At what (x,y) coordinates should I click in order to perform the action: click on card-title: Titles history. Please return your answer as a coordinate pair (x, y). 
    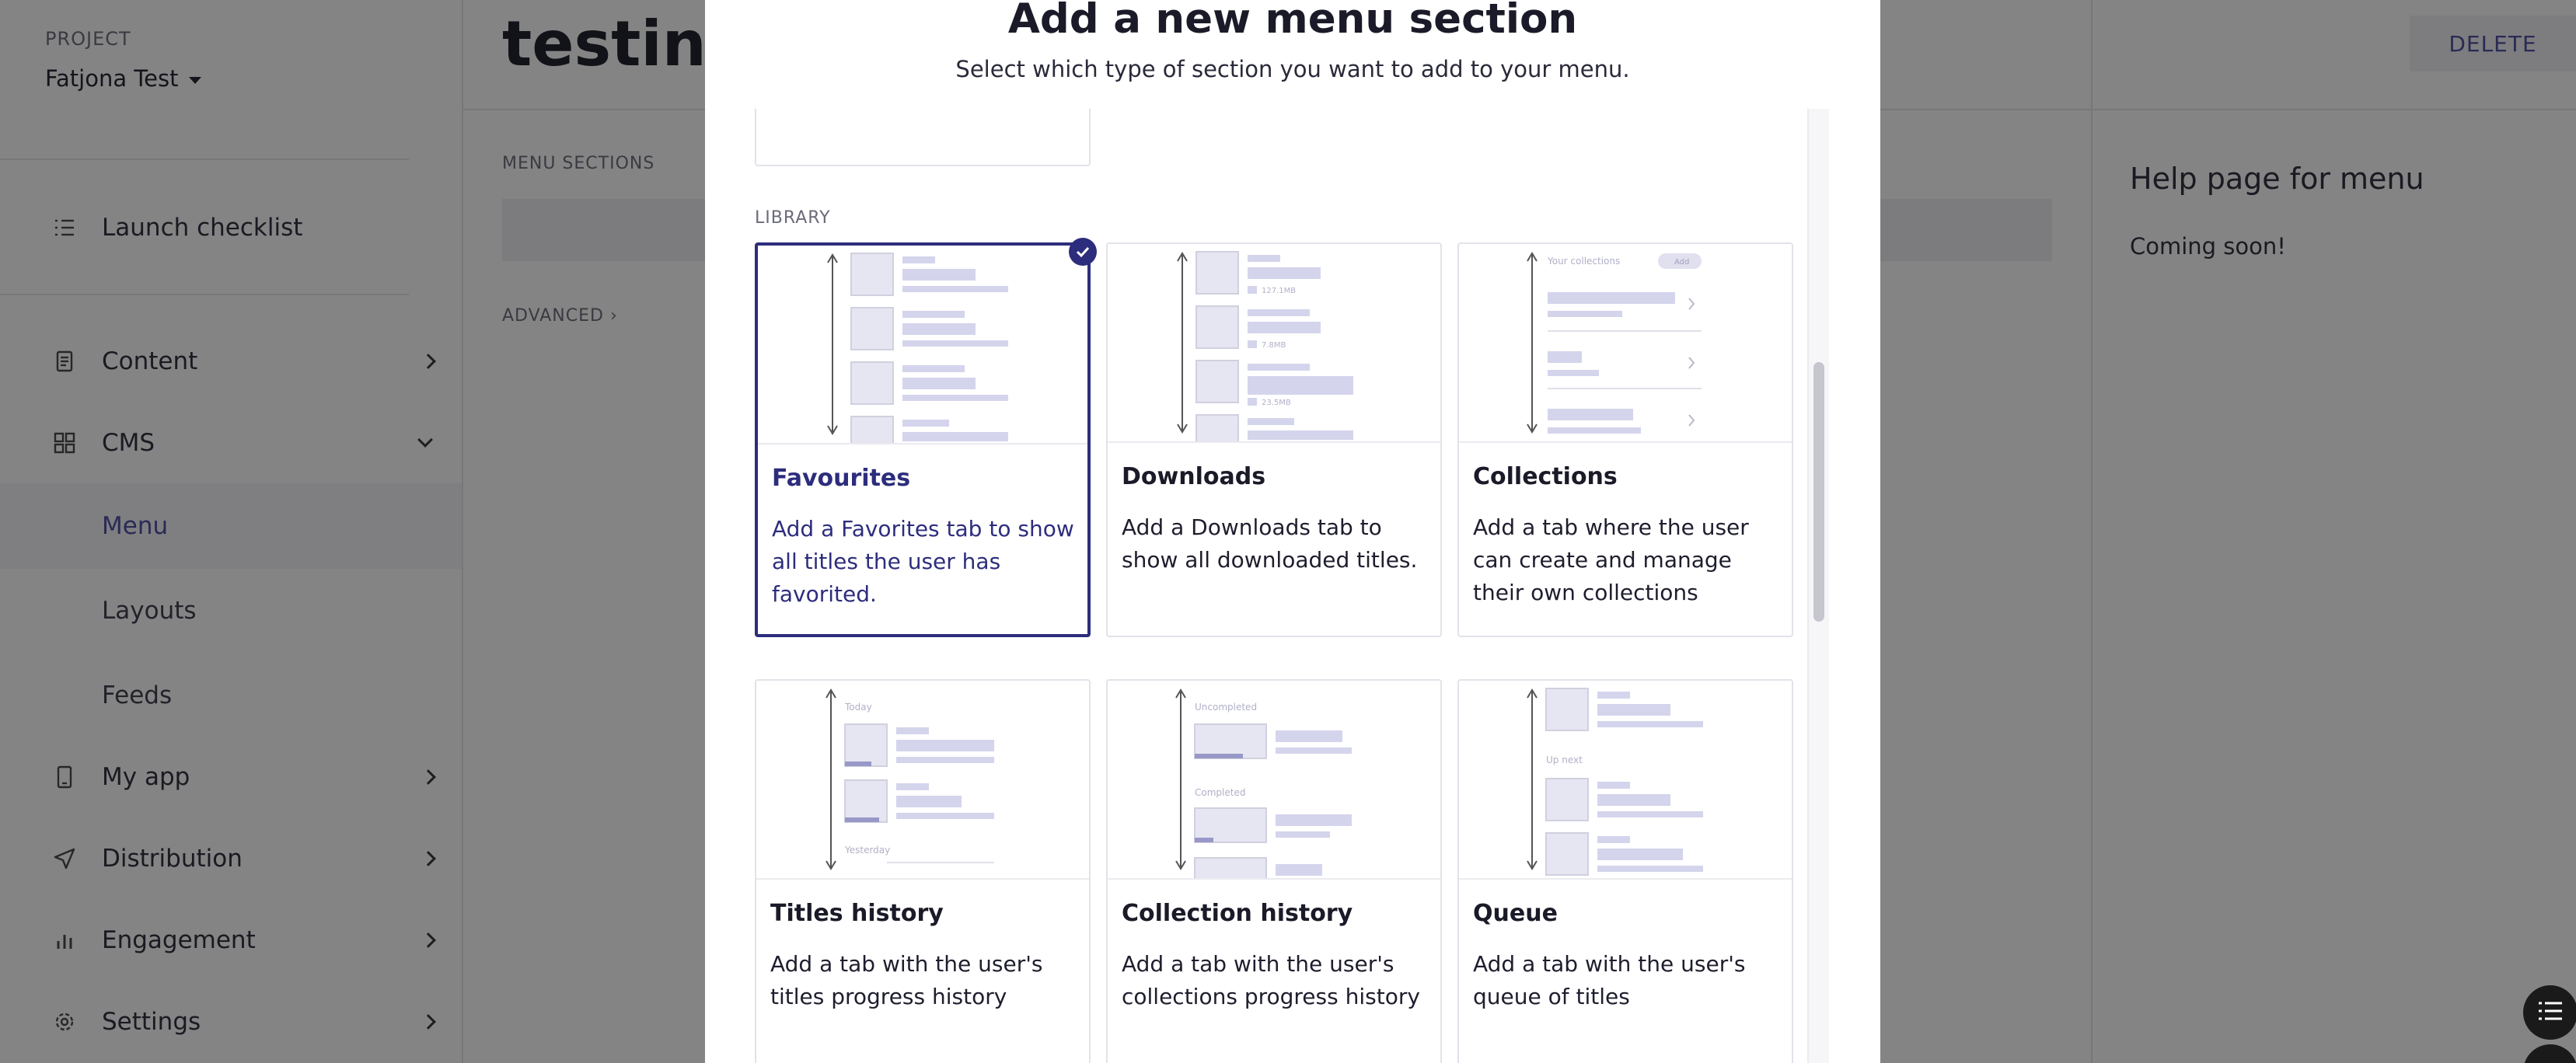
    Looking at the image, I should click on (857, 913).